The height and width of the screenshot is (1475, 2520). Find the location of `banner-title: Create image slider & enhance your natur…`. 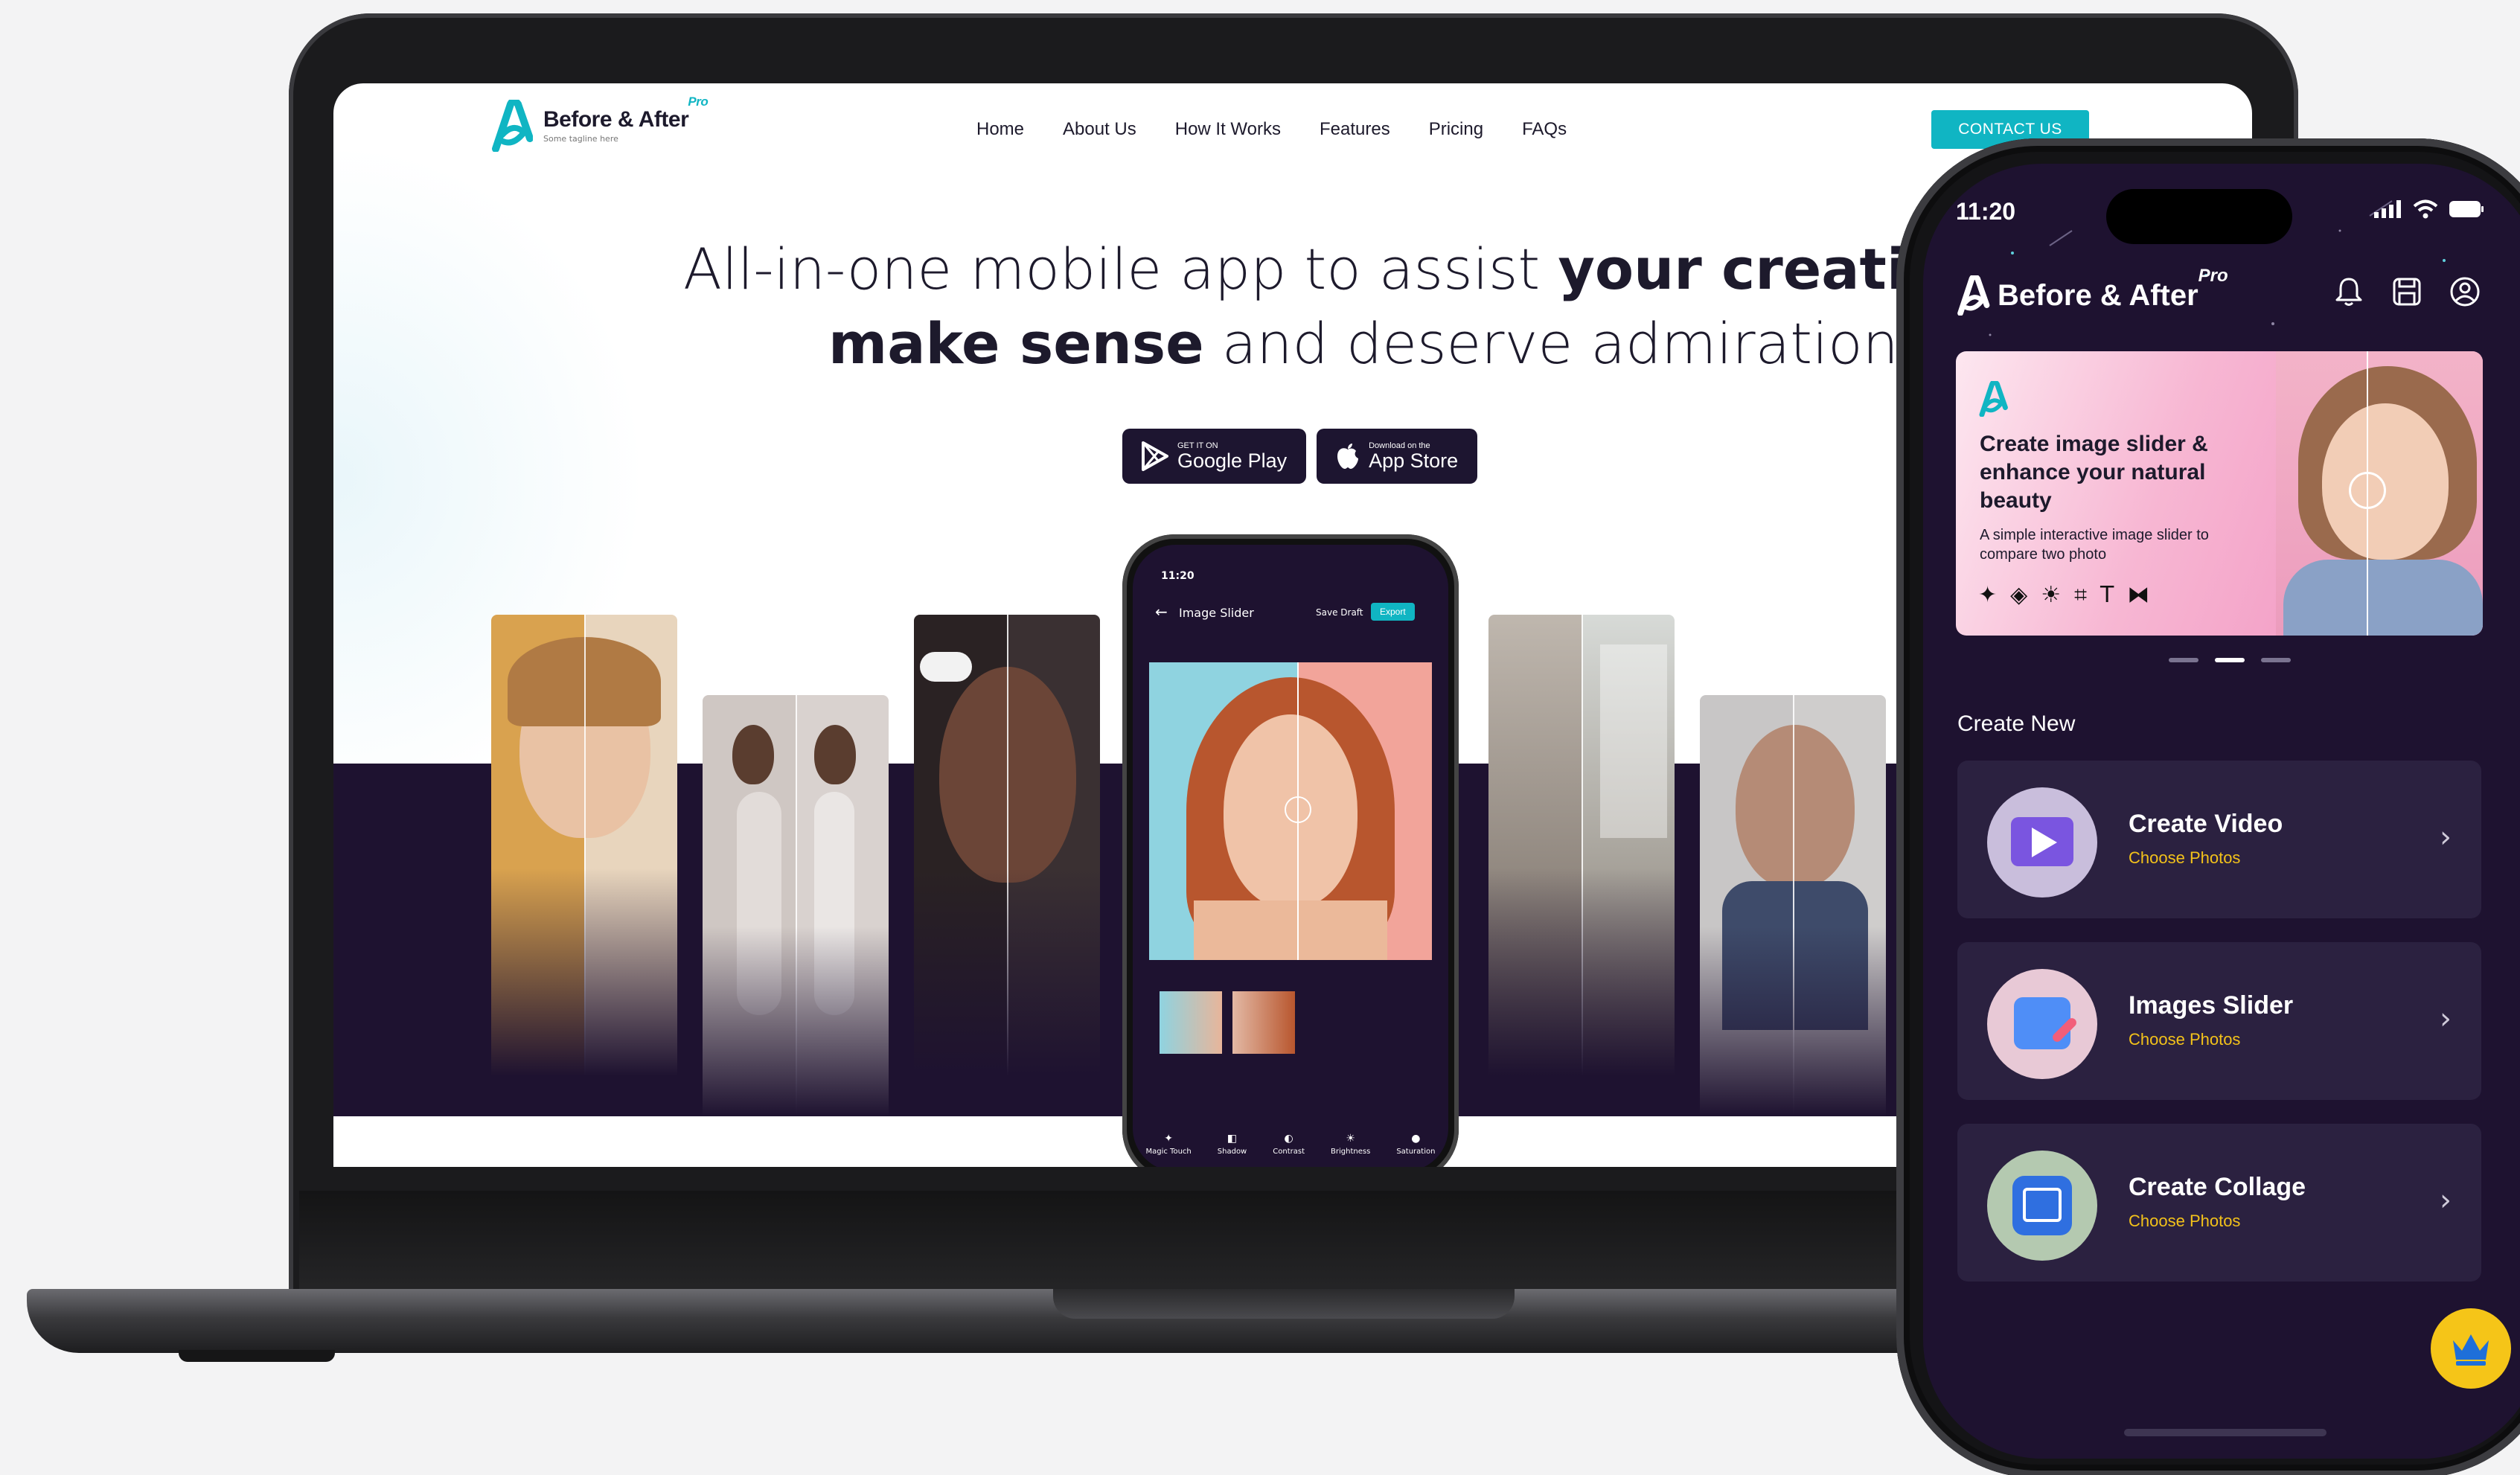

banner-title: Create image slider & enhance your natur… is located at coordinates (2094, 472).